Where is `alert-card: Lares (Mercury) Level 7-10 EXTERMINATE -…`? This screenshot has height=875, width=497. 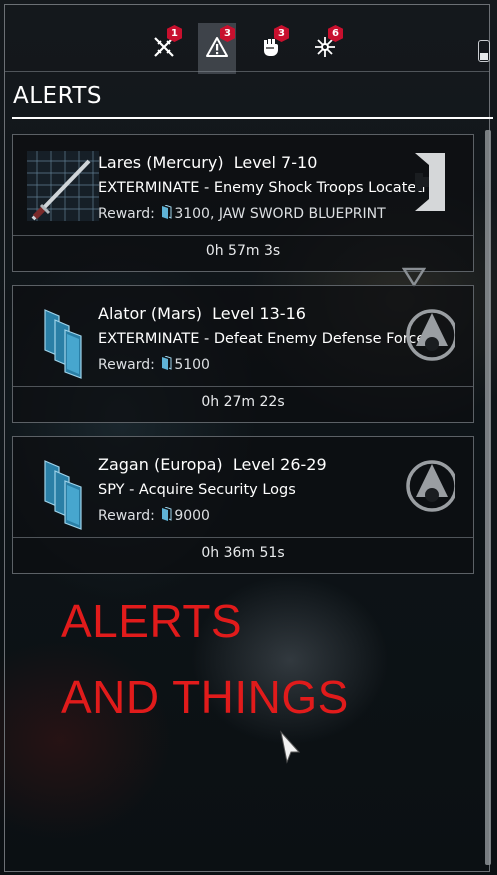
alert-card: Lares (Mercury) Level 7-10 EXTERMINATE -… is located at coordinates (243, 203).